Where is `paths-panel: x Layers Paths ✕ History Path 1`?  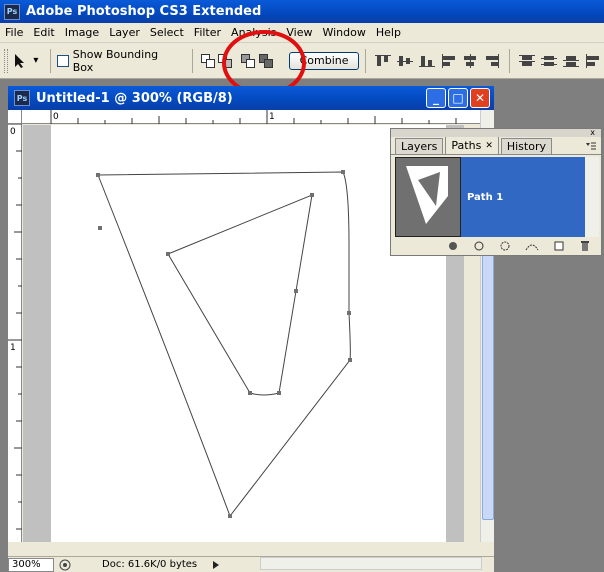
paths-panel: x Layers Paths ✕ History Path 1 is located at coordinates (496, 192).